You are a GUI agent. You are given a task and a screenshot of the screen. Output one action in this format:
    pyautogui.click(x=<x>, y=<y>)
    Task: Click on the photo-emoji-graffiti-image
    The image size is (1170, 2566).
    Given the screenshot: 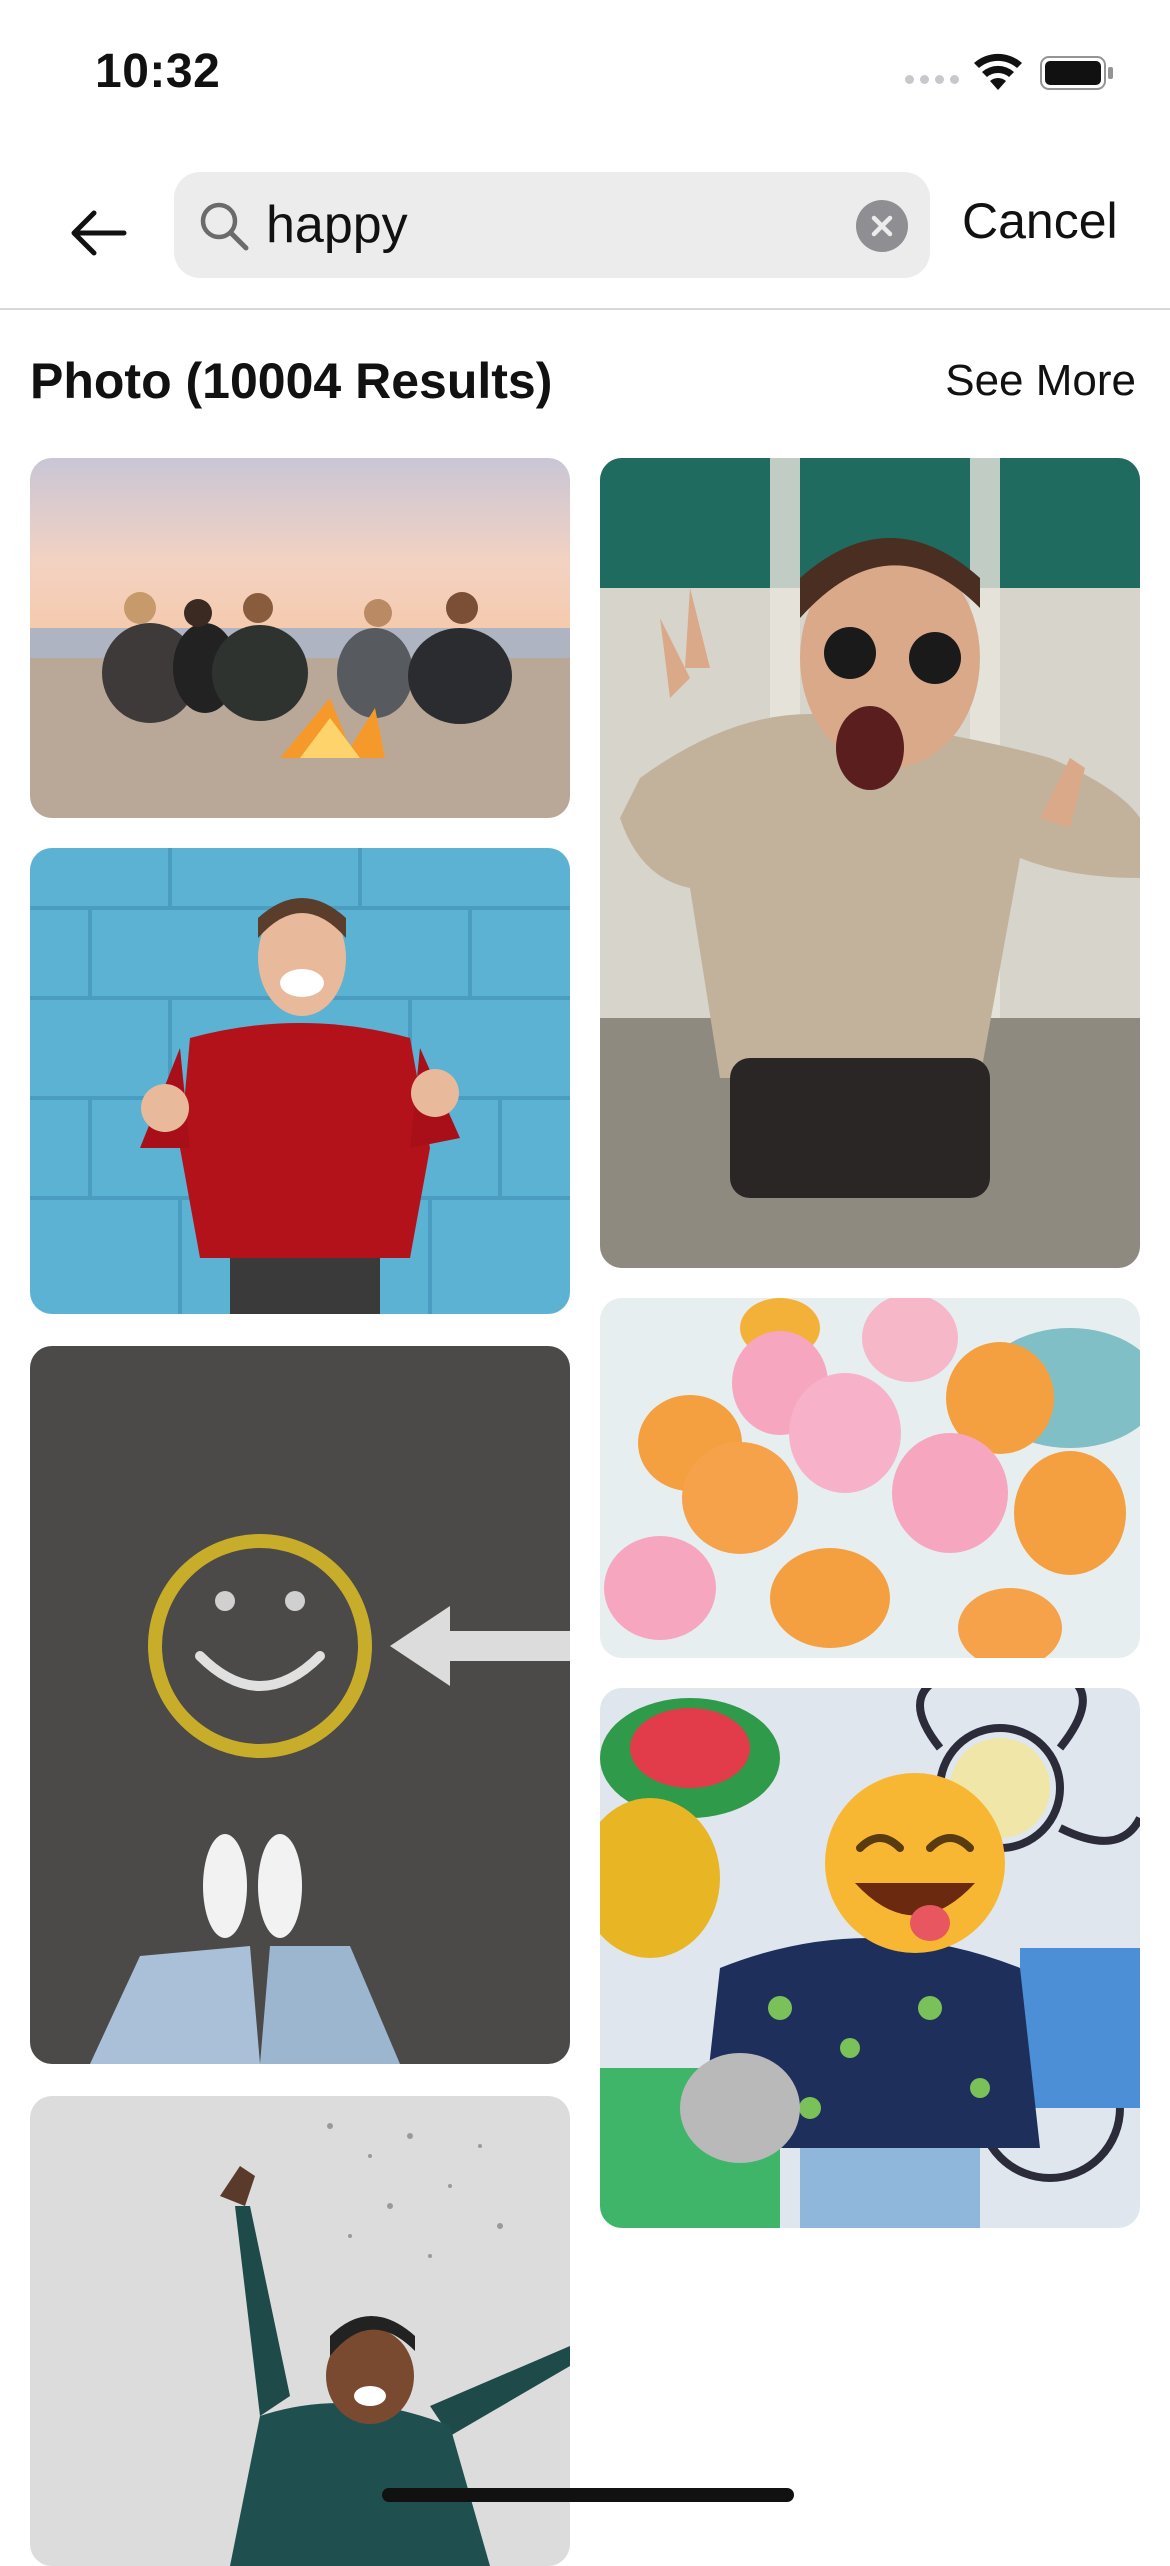 What is the action you would take?
    pyautogui.click(x=870, y=1958)
    